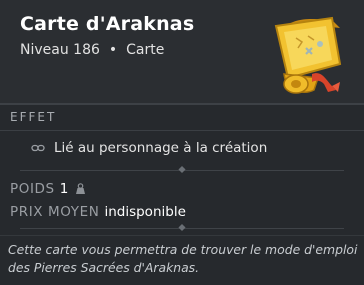  What do you see at coordinates (145, 212) in the screenshot?
I see `price-value: indisponible` at bounding box center [145, 212].